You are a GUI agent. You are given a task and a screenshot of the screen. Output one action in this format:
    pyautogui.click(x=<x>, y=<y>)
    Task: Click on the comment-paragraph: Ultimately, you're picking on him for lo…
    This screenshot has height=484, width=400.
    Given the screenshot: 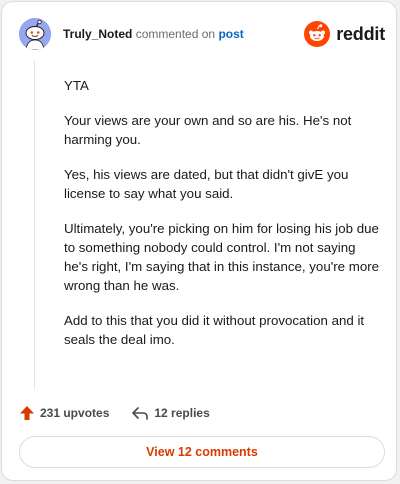 What is the action you would take?
    pyautogui.click(x=222, y=257)
    